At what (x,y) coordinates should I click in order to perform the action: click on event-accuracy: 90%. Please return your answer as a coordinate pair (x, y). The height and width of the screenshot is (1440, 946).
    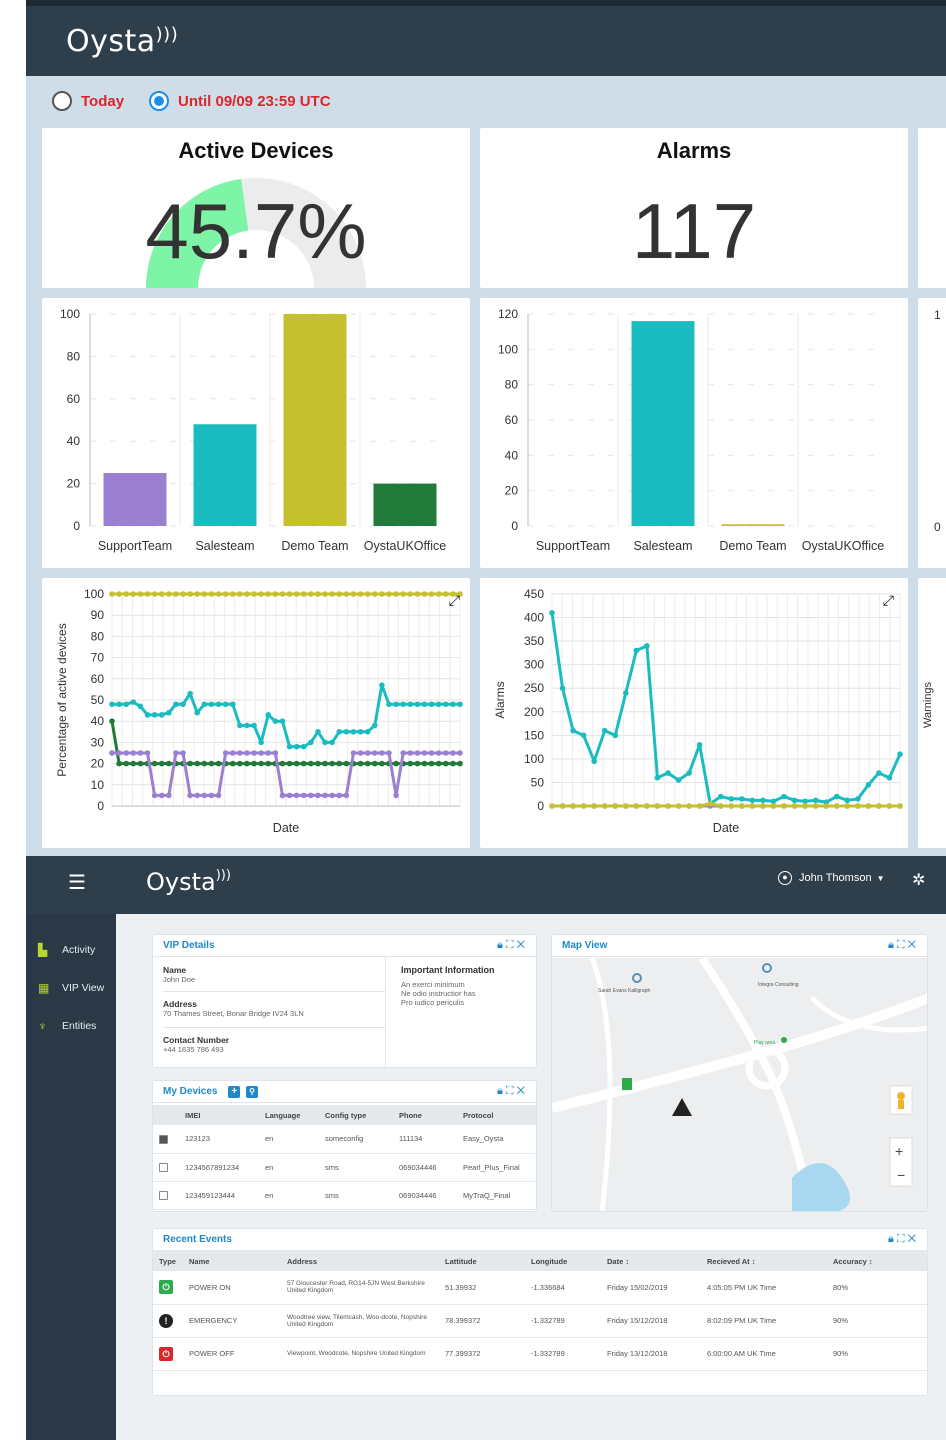
    Looking at the image, I should click on (877, 1354).